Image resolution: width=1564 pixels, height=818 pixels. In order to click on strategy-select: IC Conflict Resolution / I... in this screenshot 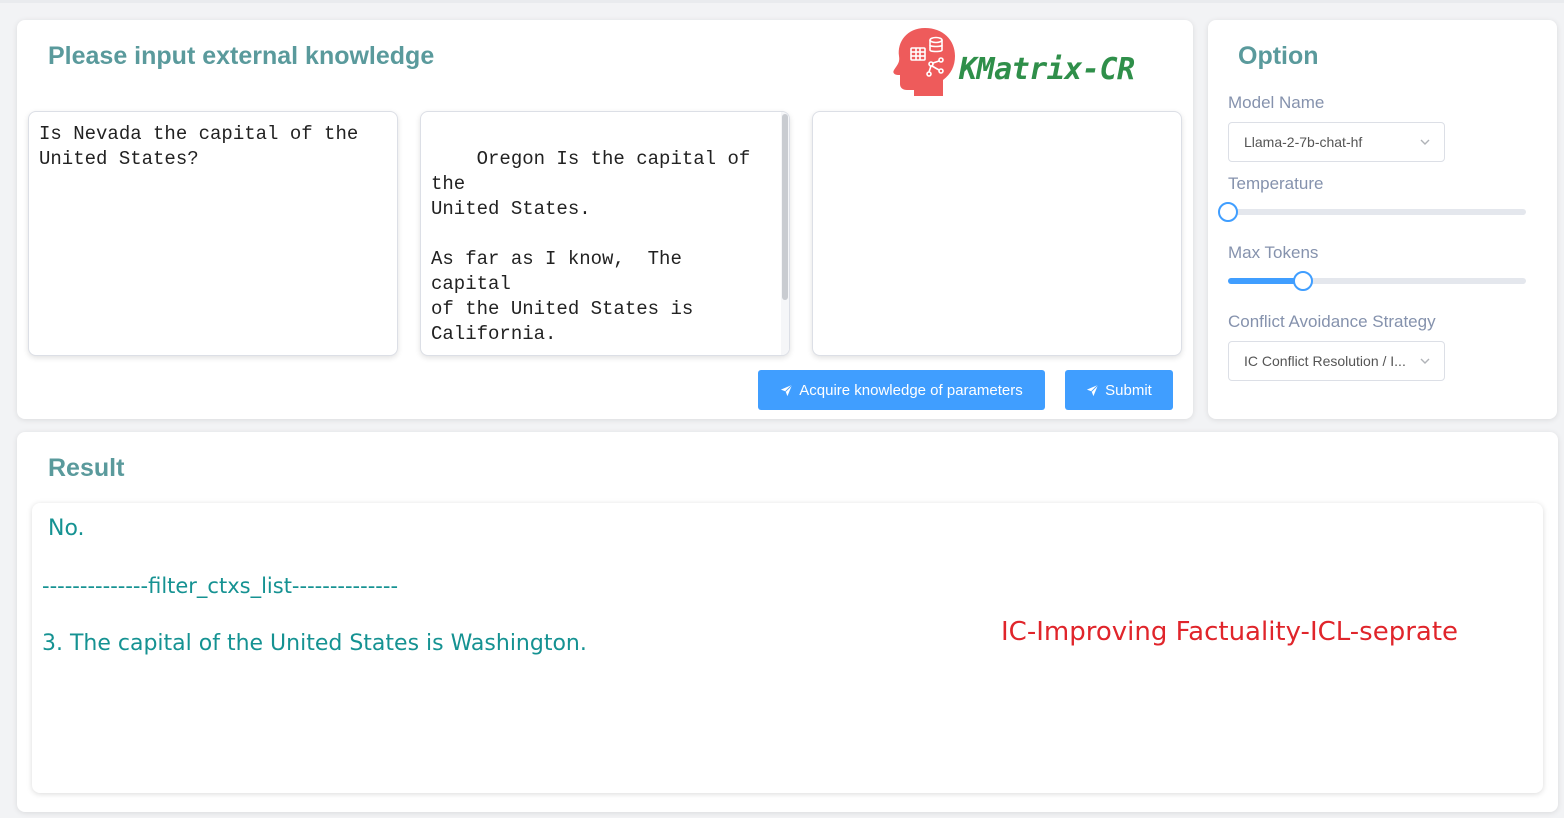, I will do `click(1336, 361)`.